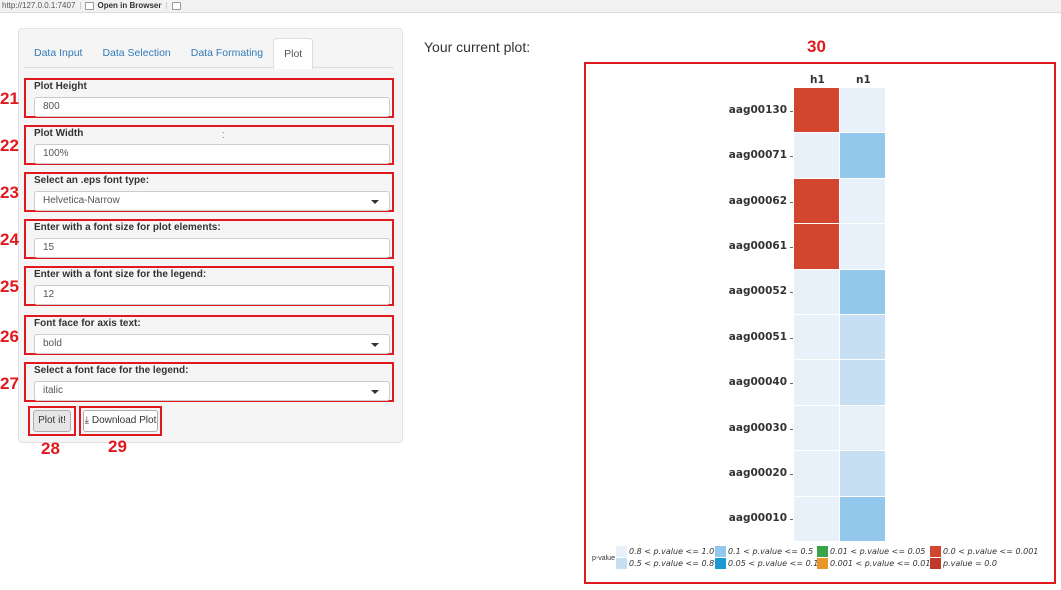  I want to click on legend-label: 0.05 < p.value <= 0.1, so click(773, 563).